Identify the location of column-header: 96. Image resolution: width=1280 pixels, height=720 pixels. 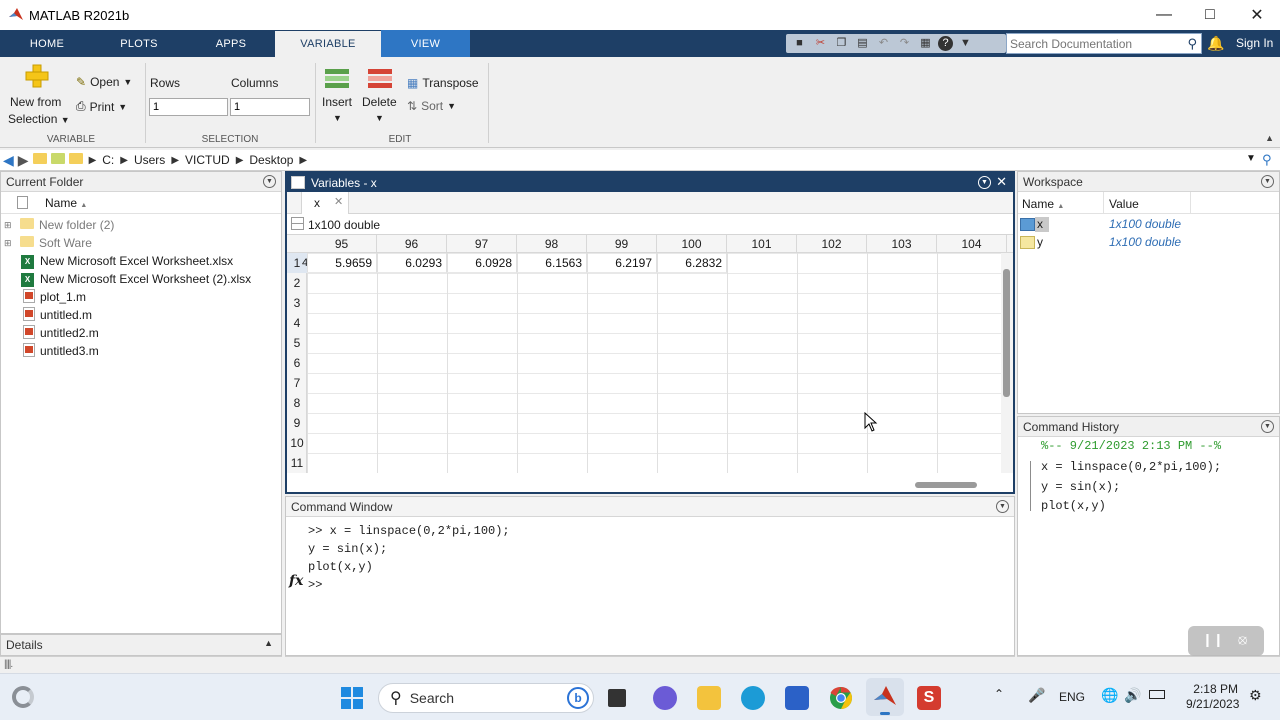
(412, 244).